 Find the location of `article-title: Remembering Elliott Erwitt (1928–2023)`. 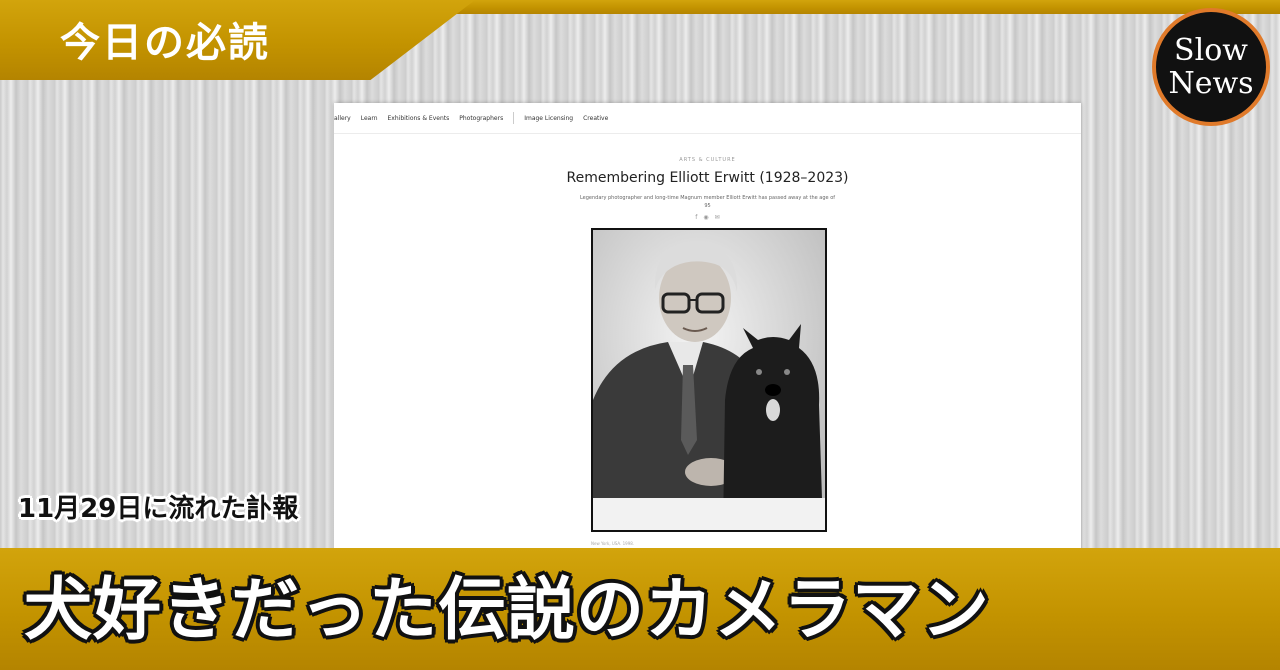

article-title: Remembering Elliott Erwitt (1928–2023) is located at coordinates (707, 178).